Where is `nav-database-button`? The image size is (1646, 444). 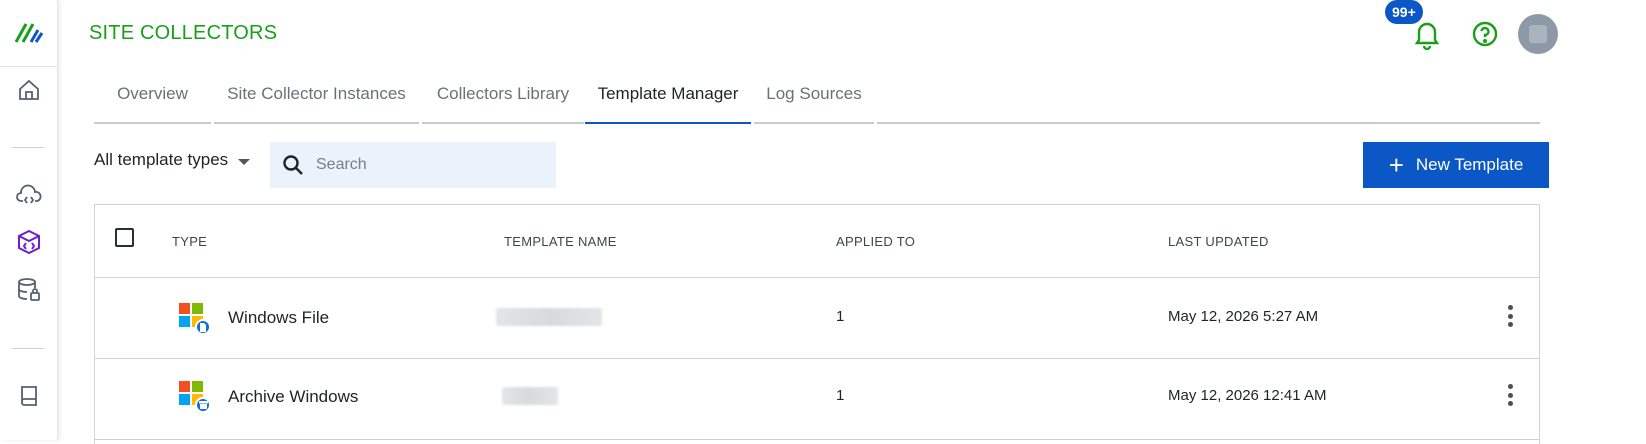 nav-database-button is located at coordinates (29, 290).